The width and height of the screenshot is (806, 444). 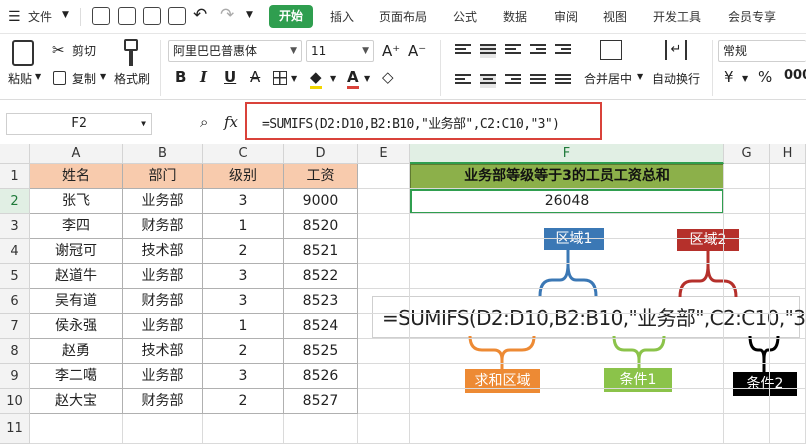 I want to click on fill-color-icon: ◆, so click(x=316, y=78).